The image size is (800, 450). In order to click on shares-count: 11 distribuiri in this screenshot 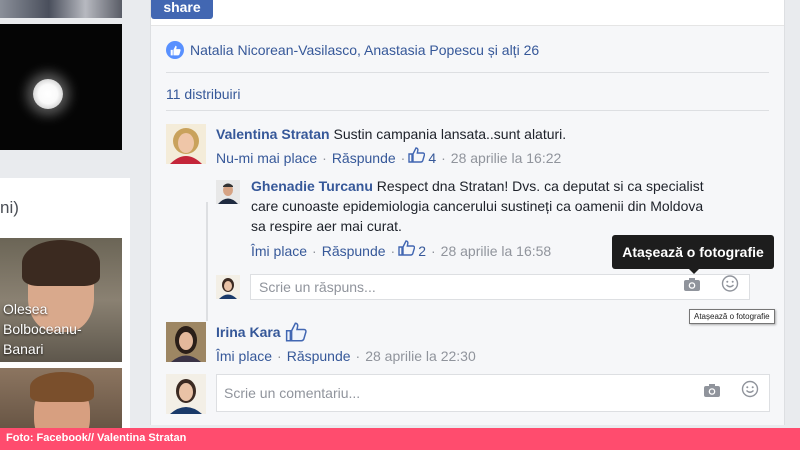, I will do `click(203, 94)`.